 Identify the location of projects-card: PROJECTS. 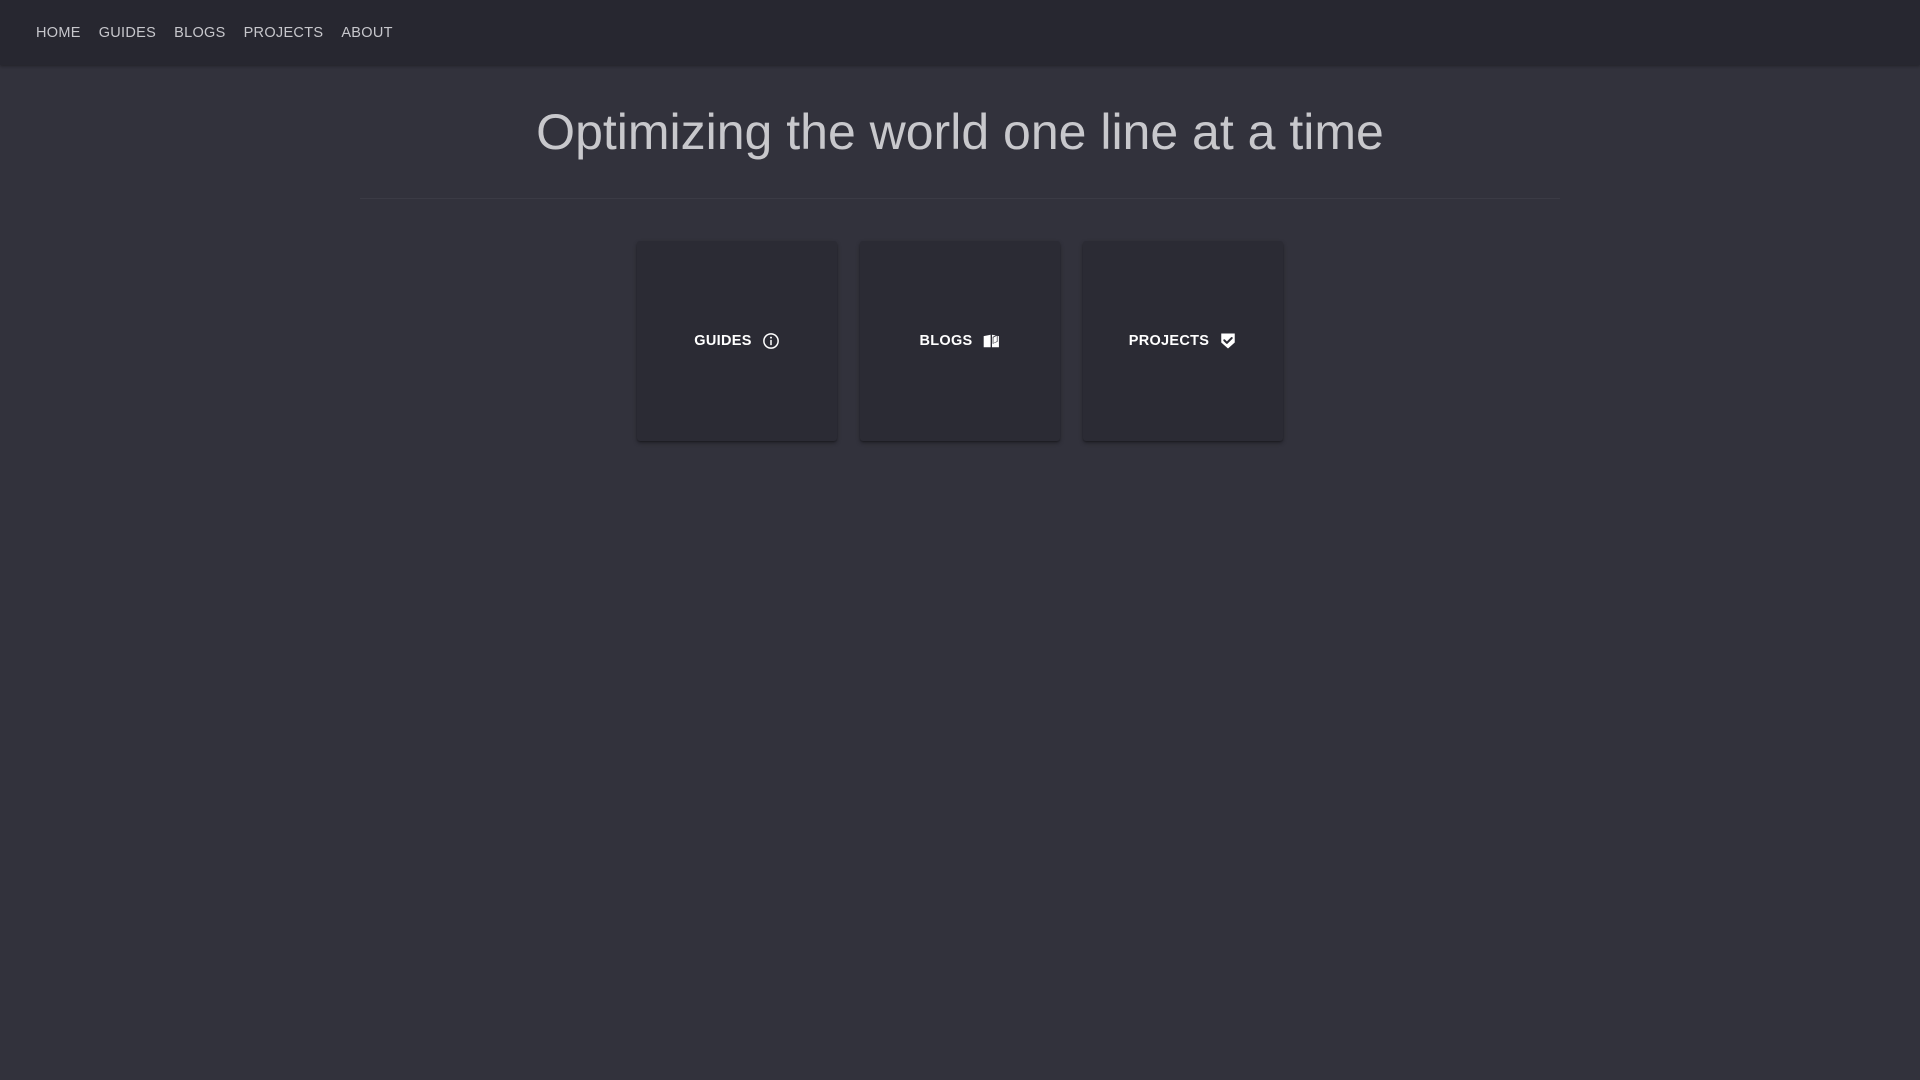
(1183, 341).